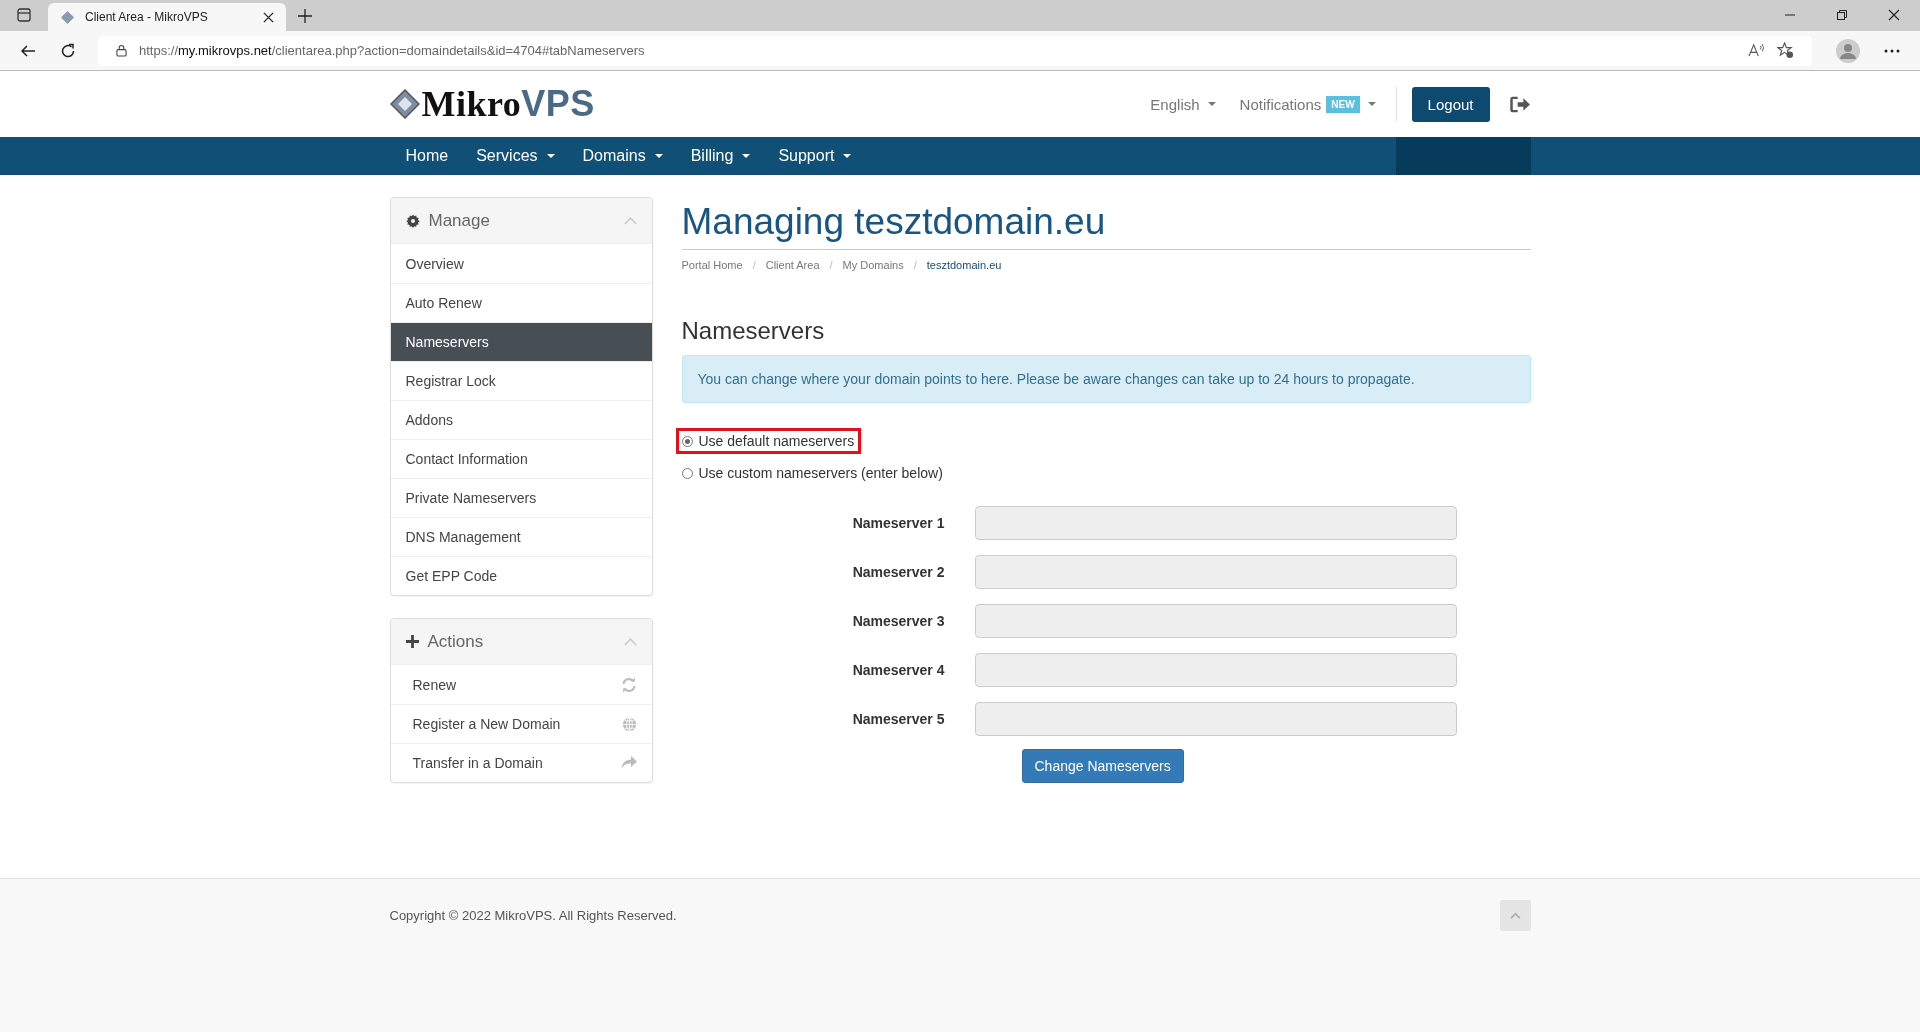 The image size is (1920, 1032). I want to click on nav-menu-item: Services, so click(515, 156).